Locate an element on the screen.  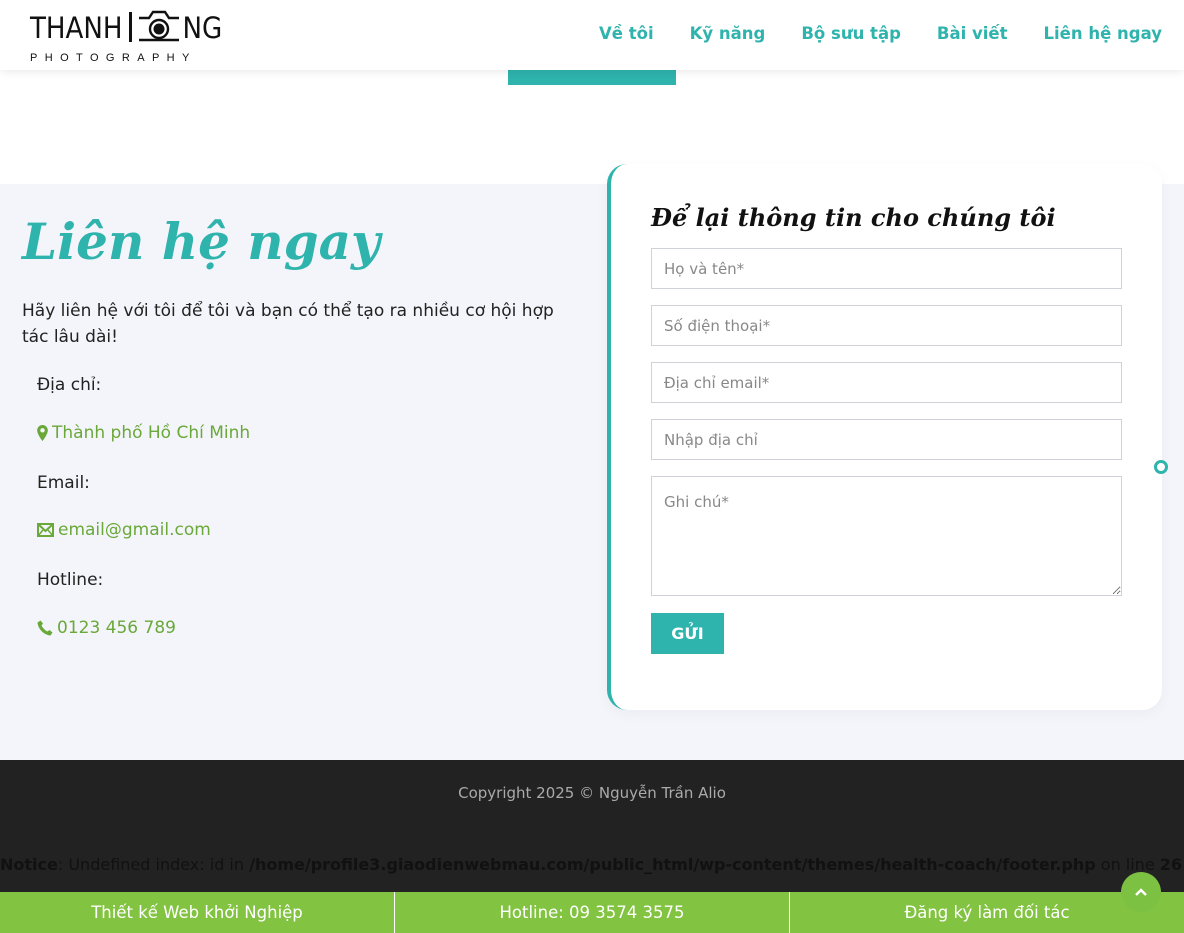
copyright-text: Copyright 2025 © Nguyễn Trần Alio is located at coordinates (592, 793).